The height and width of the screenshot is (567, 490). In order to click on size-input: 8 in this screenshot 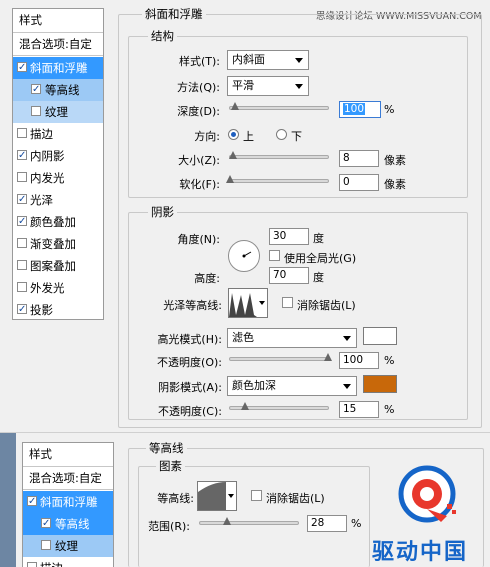, I will do `click(359, 158)`.